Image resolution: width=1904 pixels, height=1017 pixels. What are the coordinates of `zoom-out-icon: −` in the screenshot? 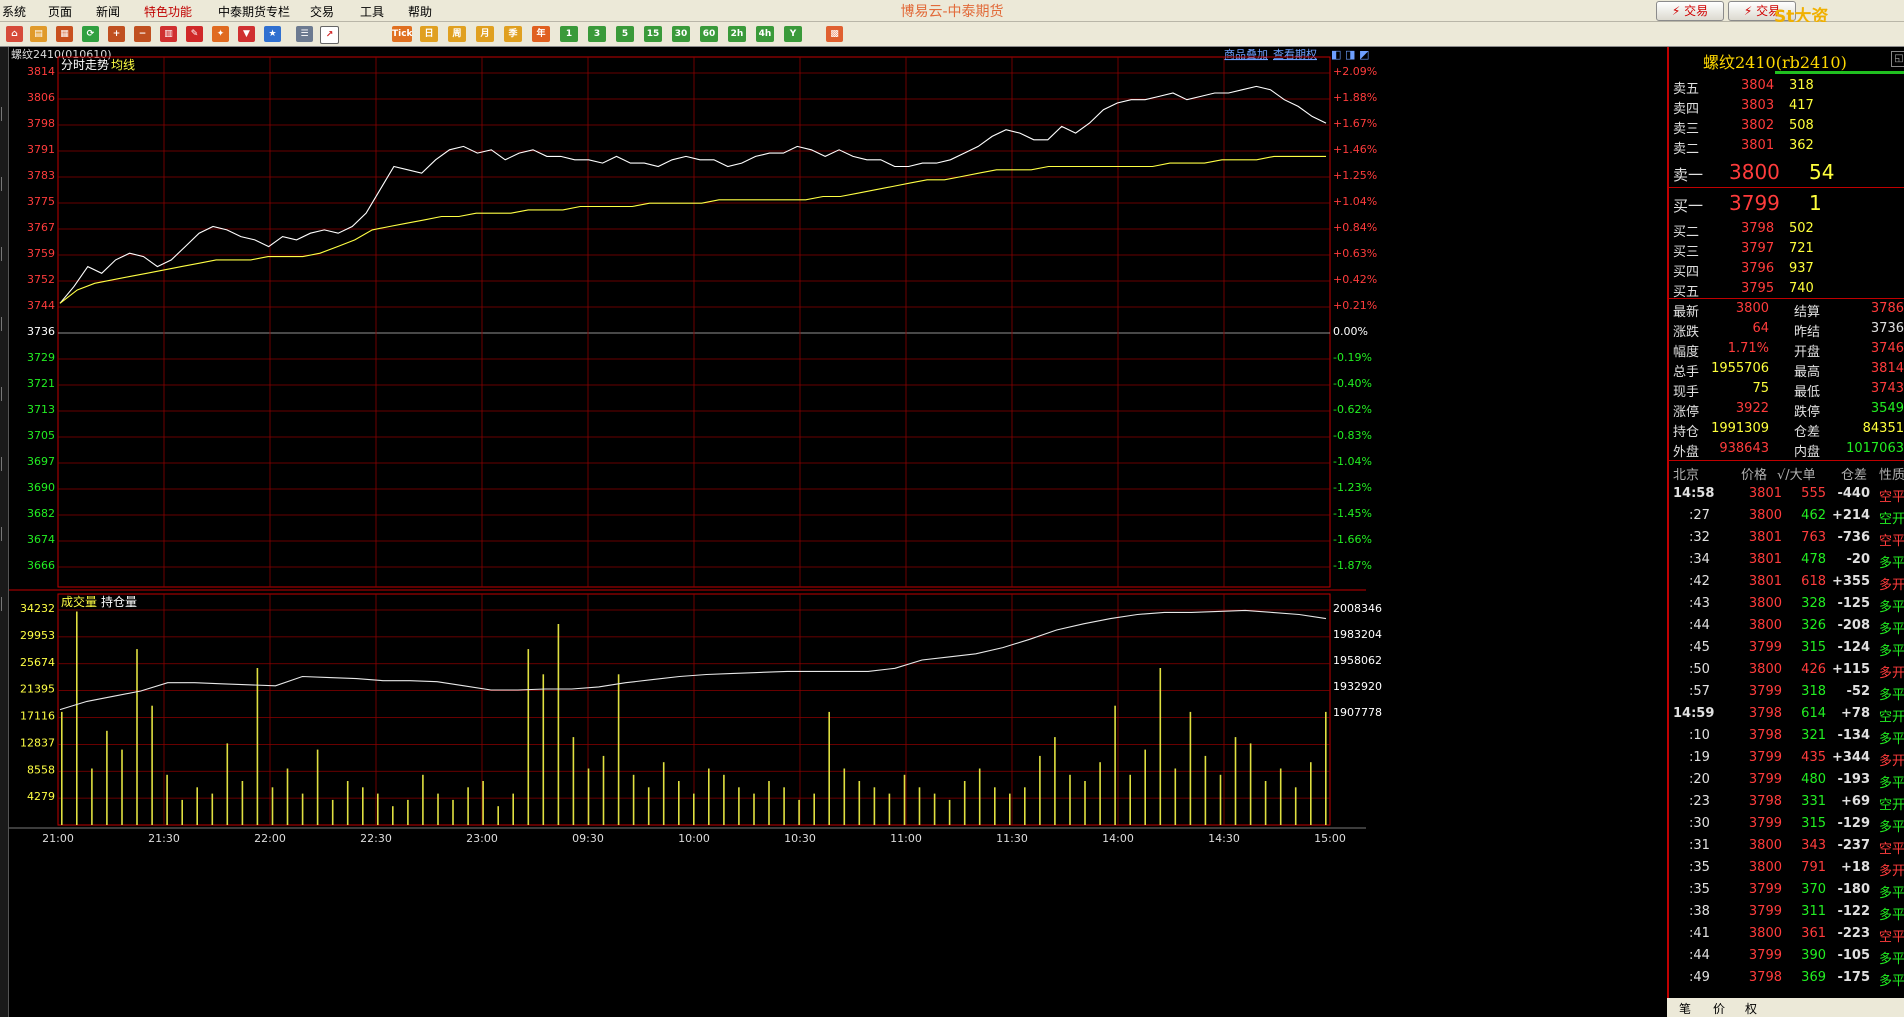 It's located at (142, 34).